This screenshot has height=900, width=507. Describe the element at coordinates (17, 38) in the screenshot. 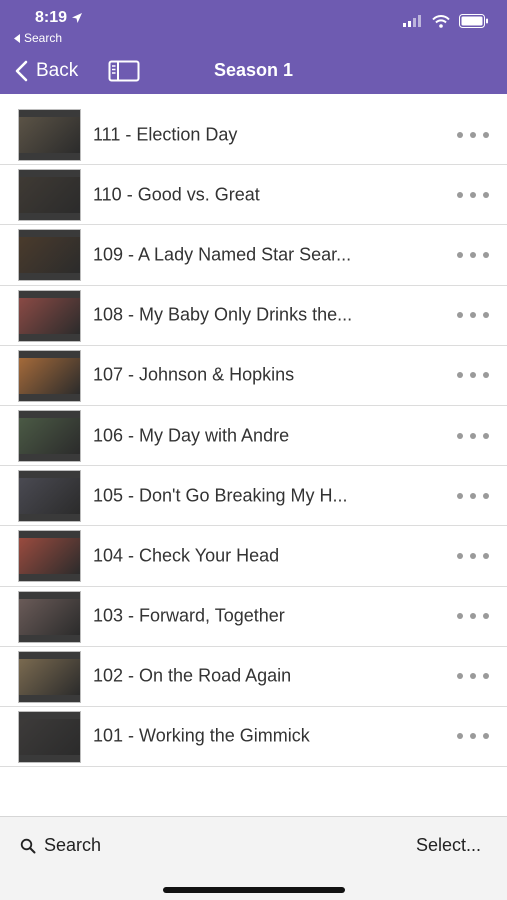

I see `back-triangle-icon` at that location.